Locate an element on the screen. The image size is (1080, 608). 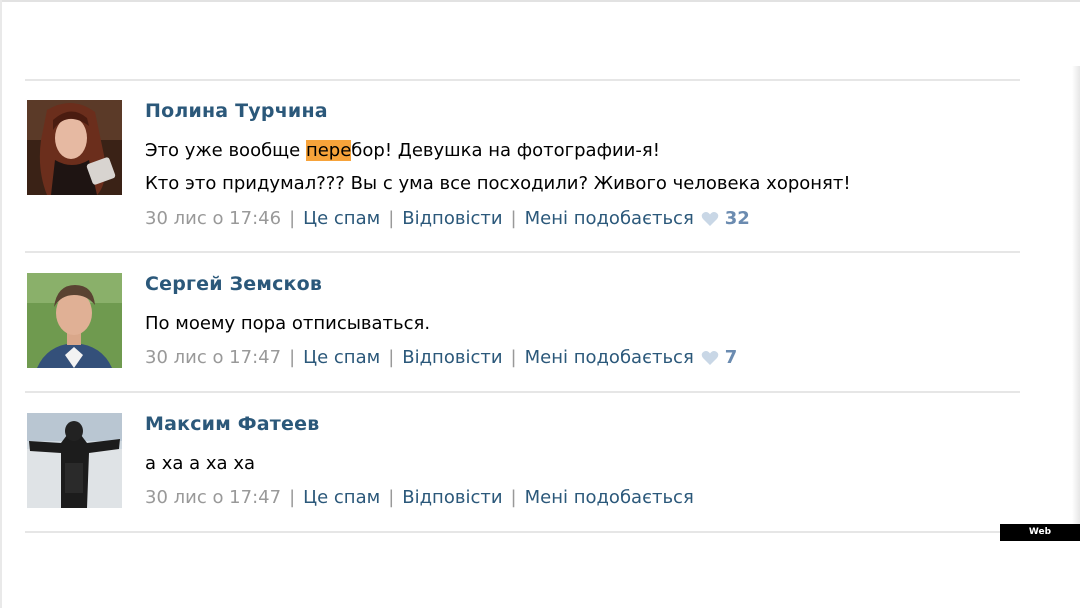
comment-text-part: бор! Девушка на фотографии-я! is located at coordinates (505, 150).